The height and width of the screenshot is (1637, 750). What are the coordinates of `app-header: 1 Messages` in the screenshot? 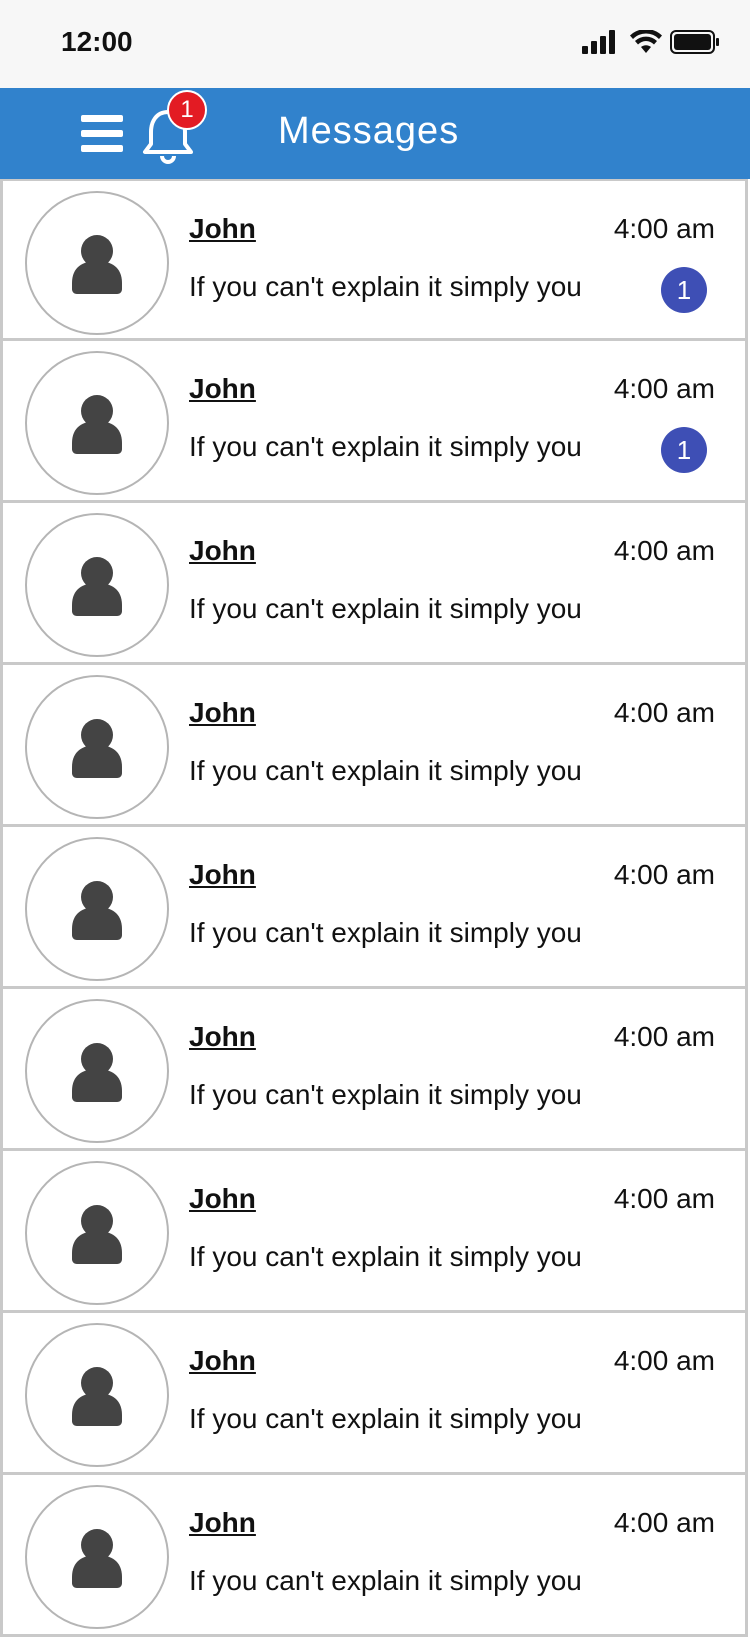 It's located at (375, 133).